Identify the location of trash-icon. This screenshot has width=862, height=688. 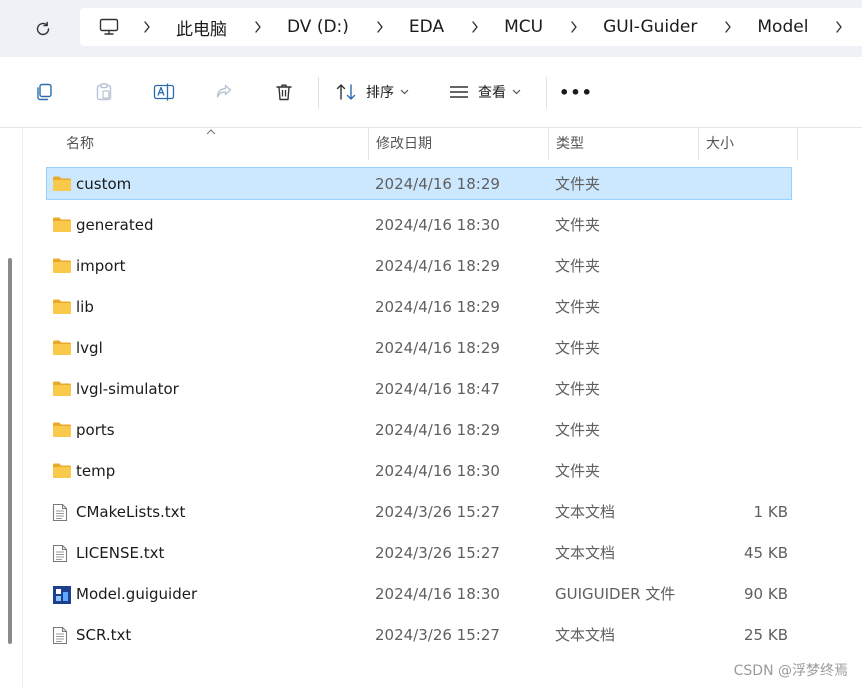
(284, 92).